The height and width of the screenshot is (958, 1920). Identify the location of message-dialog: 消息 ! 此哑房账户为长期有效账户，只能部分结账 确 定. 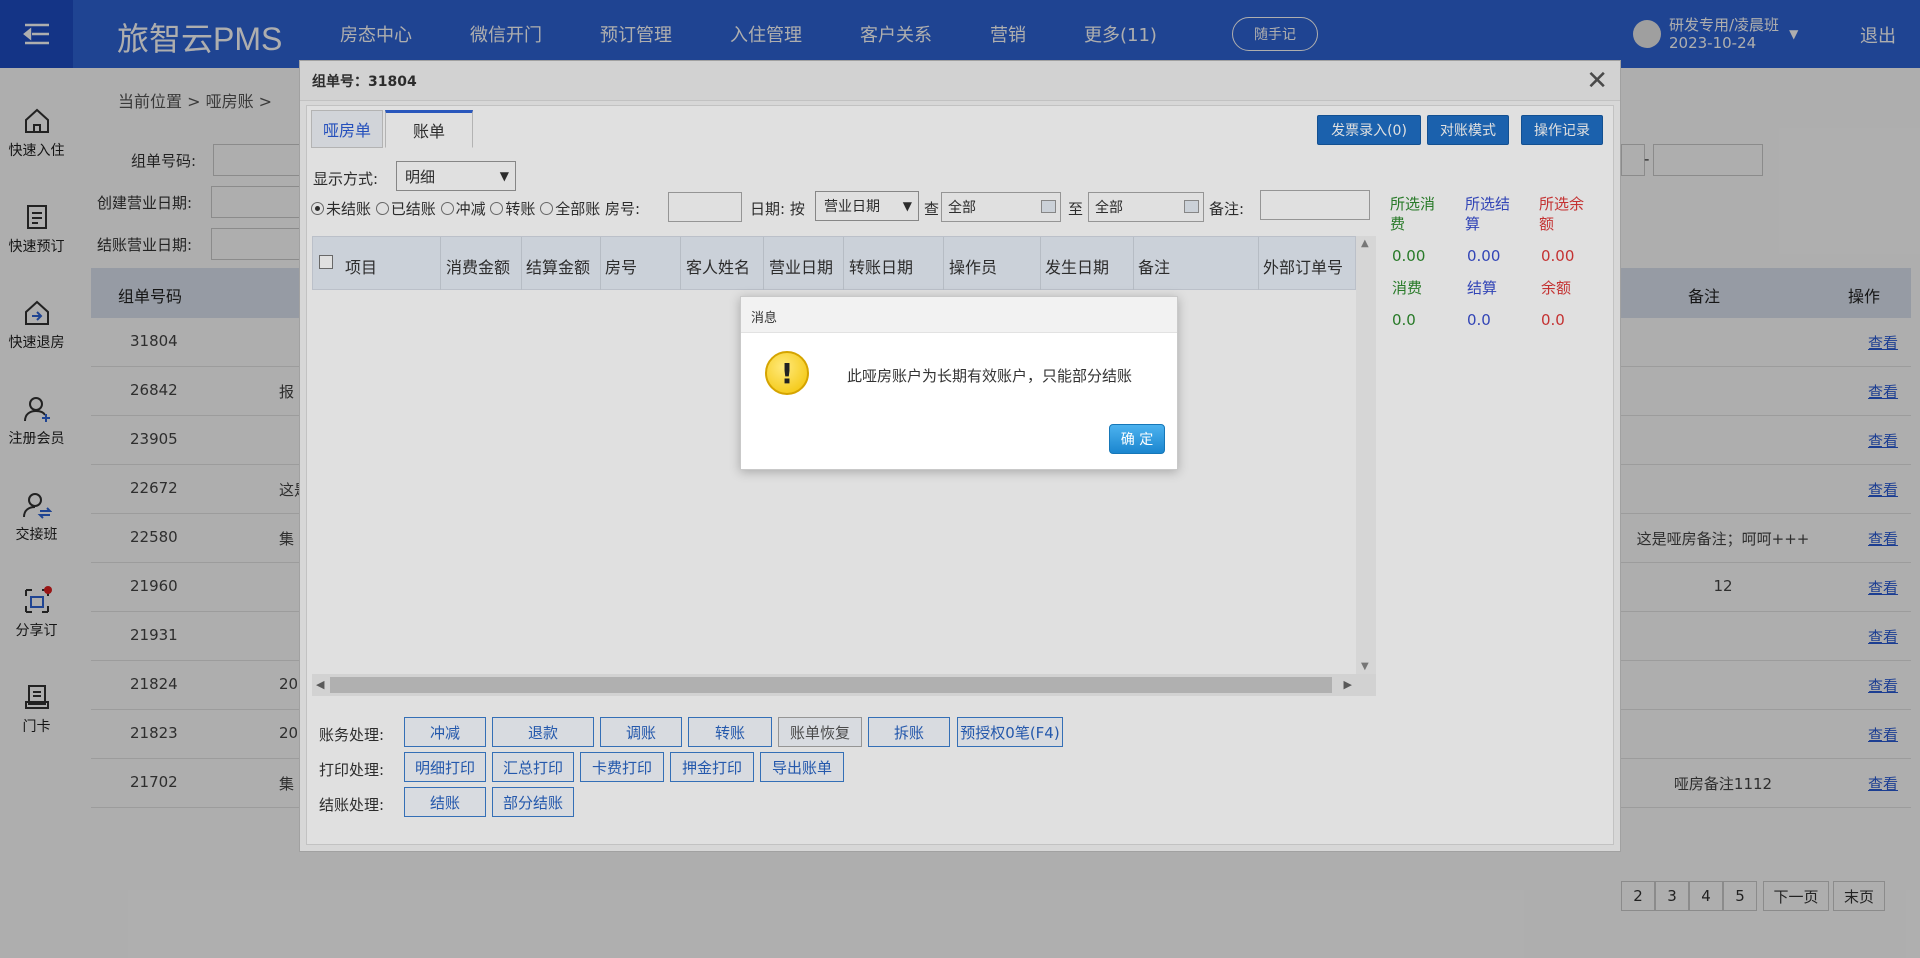
(959, 383).